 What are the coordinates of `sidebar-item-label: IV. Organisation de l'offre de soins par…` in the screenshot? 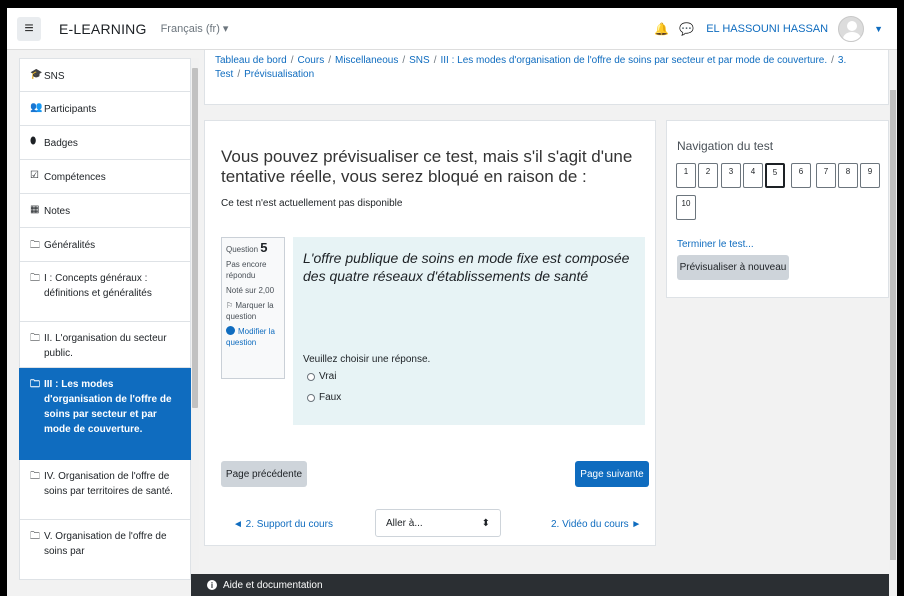 It's located at (108, 484).